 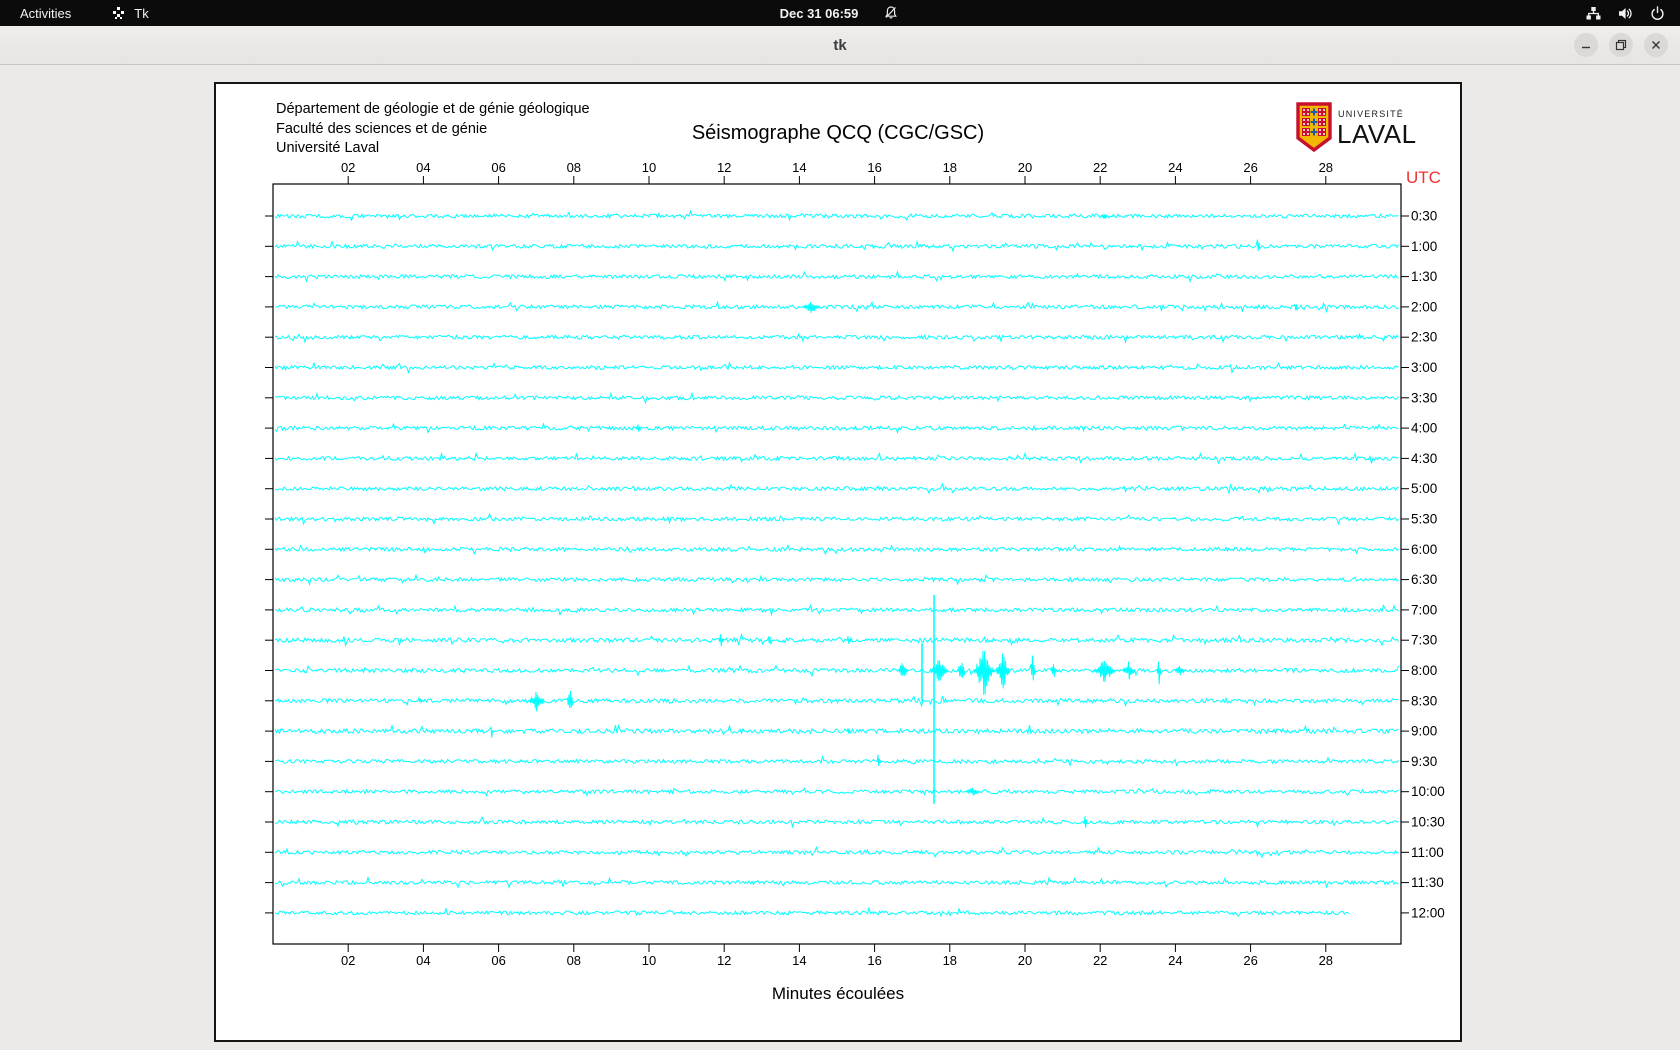 I want to click on x-tick-label-bottom: 28, so click(x=1326, y=960).